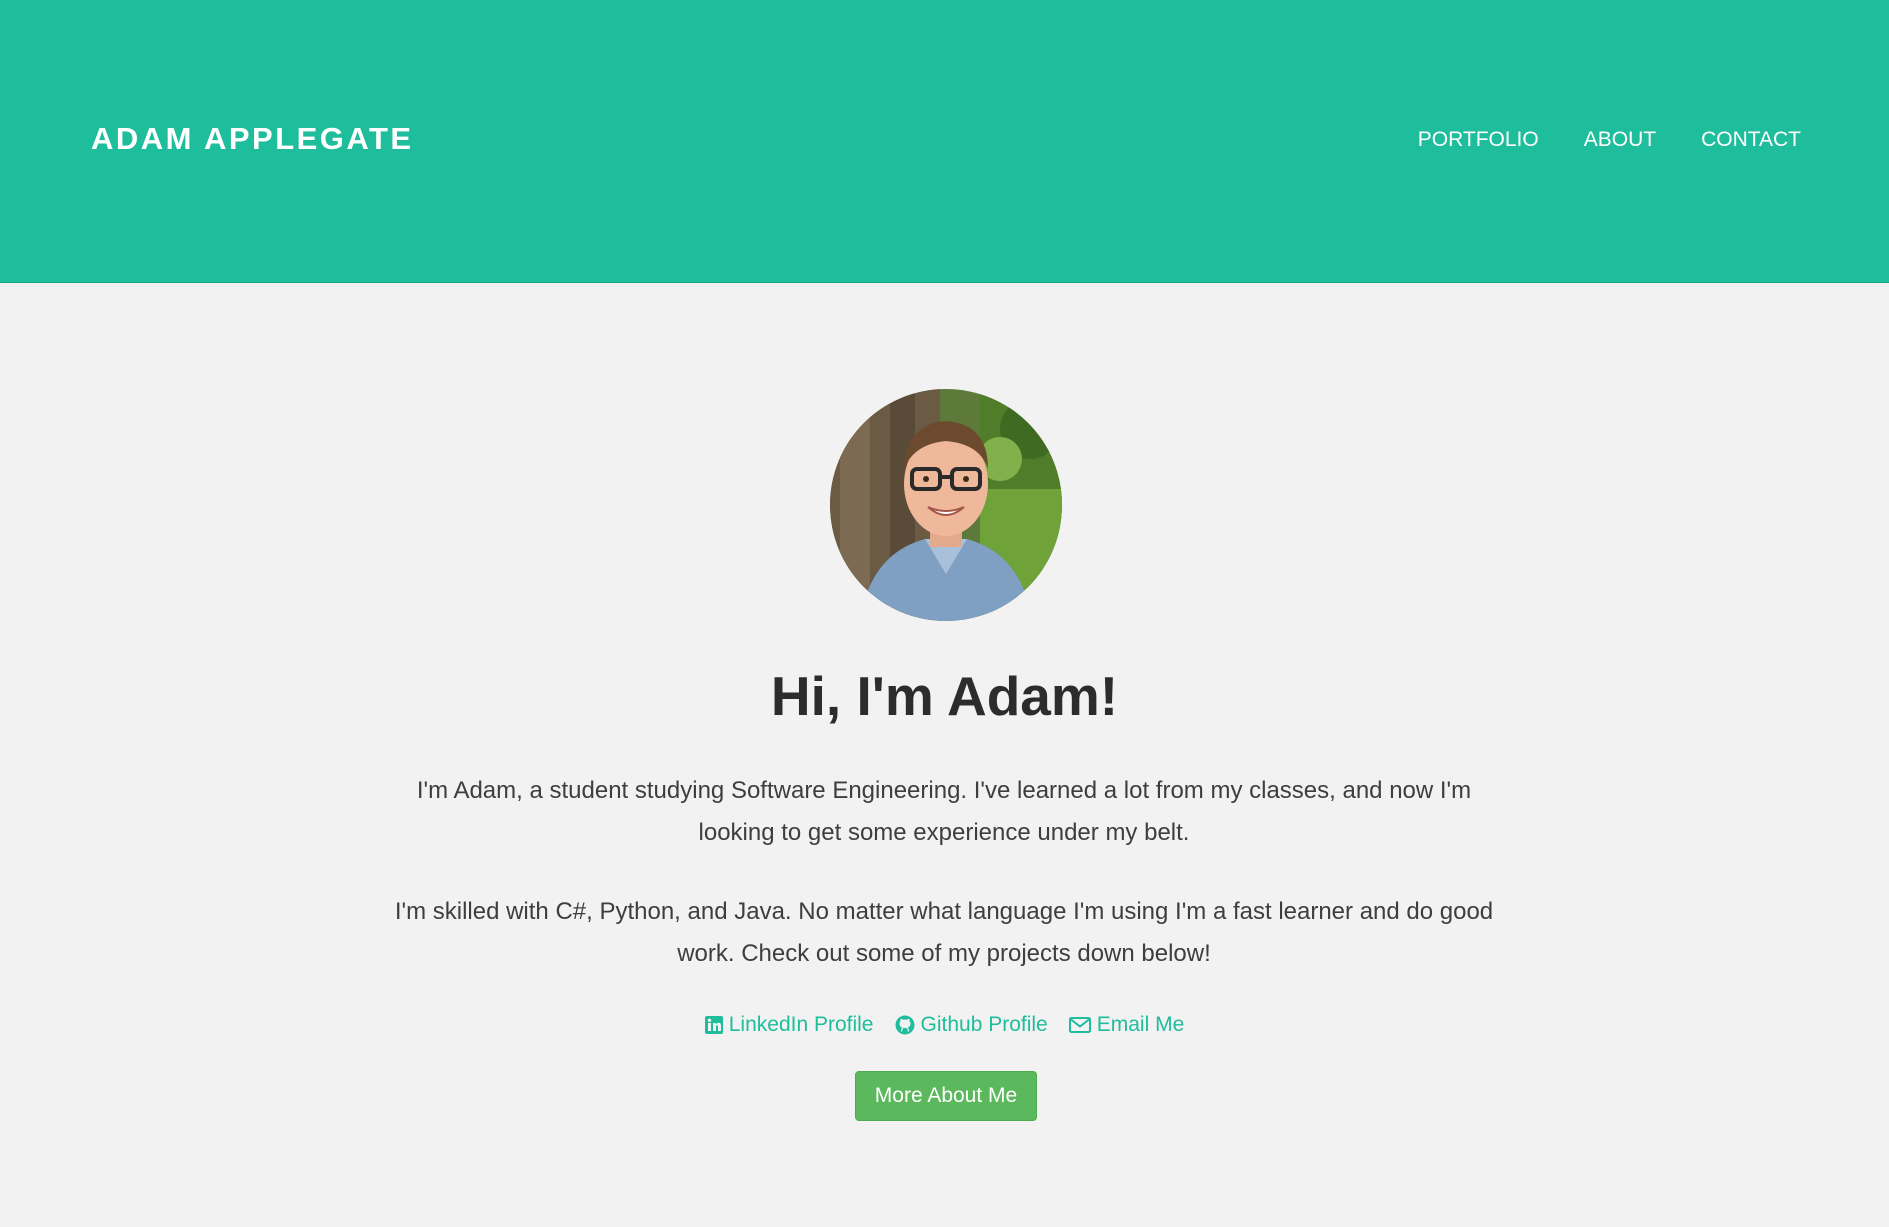  Describe the element at coordinates (801, 1024) in the screenshot. I see `linkedin-link-label: LinkedIn Profile` at that location.